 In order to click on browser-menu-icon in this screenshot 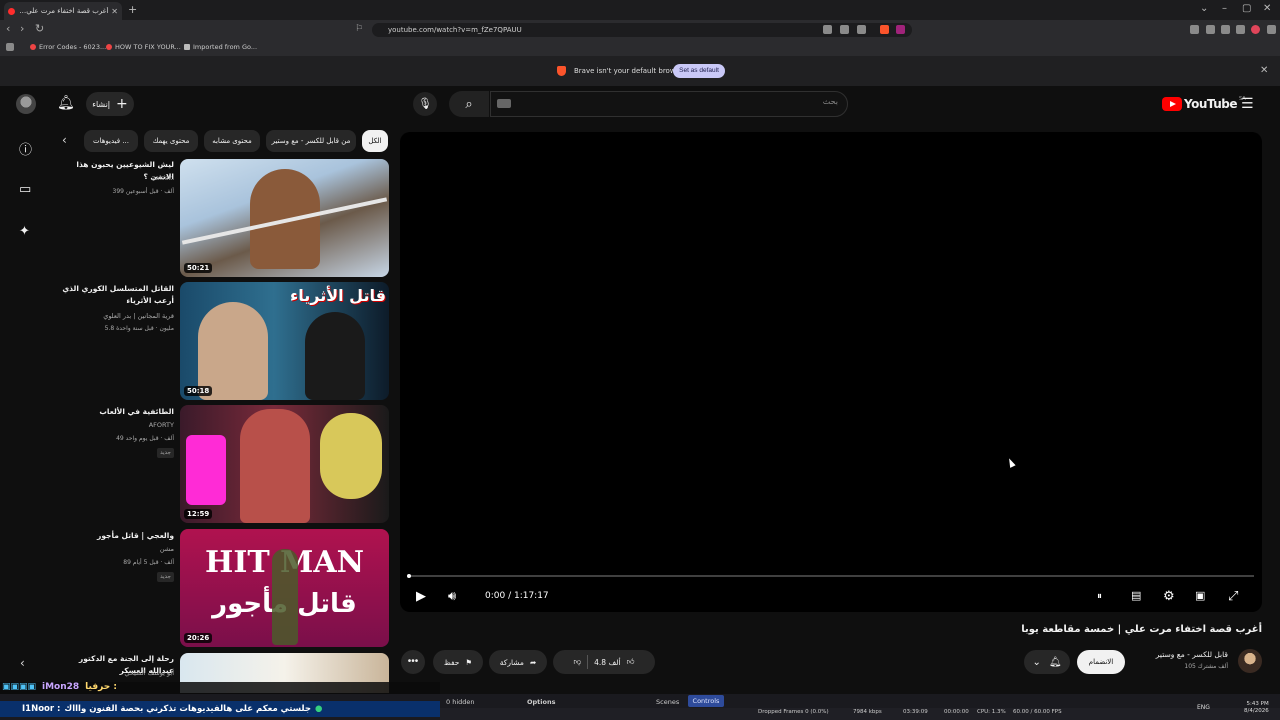, I will do `click(1271, 29)`.